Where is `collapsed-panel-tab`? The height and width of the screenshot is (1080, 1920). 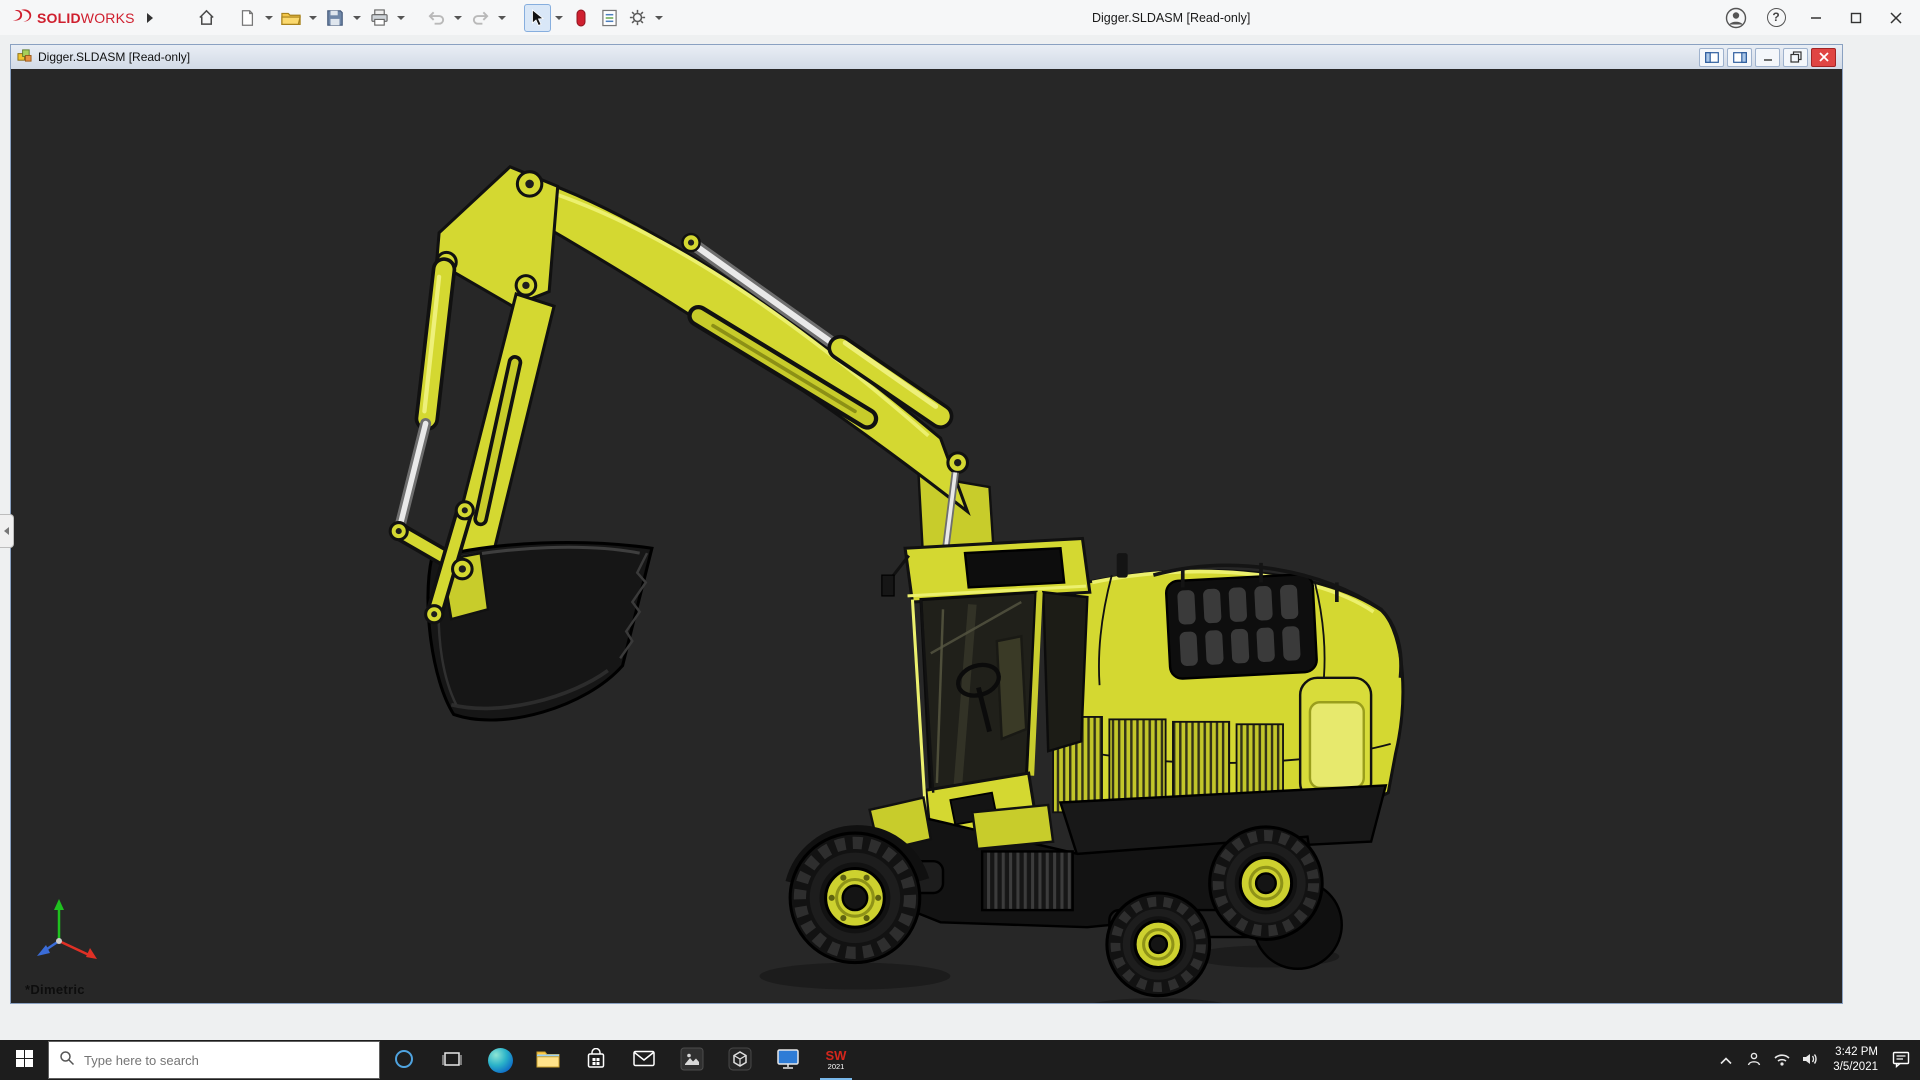 collapsed-panel-tab is located at coordinates (7, 531).